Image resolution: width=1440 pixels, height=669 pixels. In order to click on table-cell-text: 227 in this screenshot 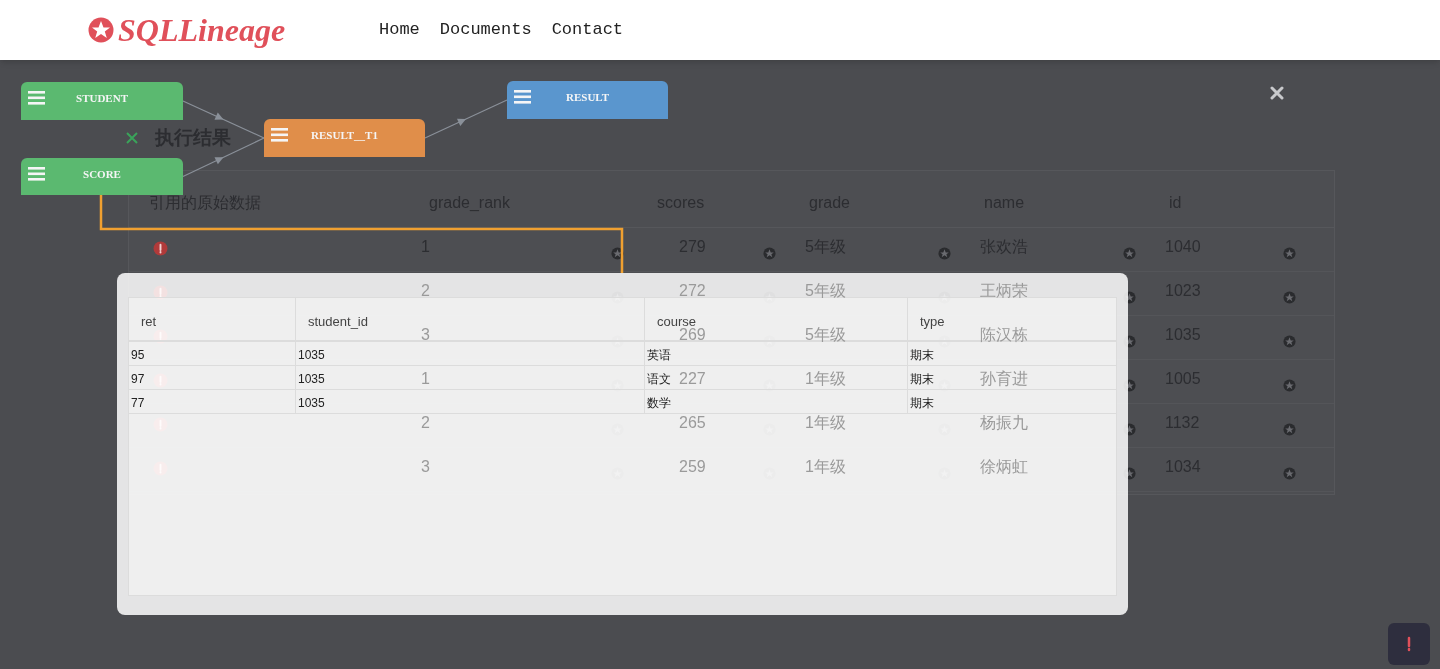, I will do `click(692, 379)`.